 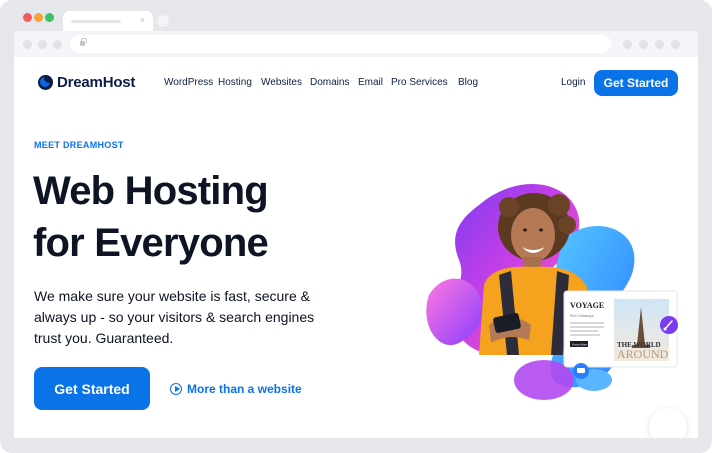 What do you see at coordinates (281, 82) in the screenshot?
I see `nav-websites: Websites` at bounding box center [281, 82].